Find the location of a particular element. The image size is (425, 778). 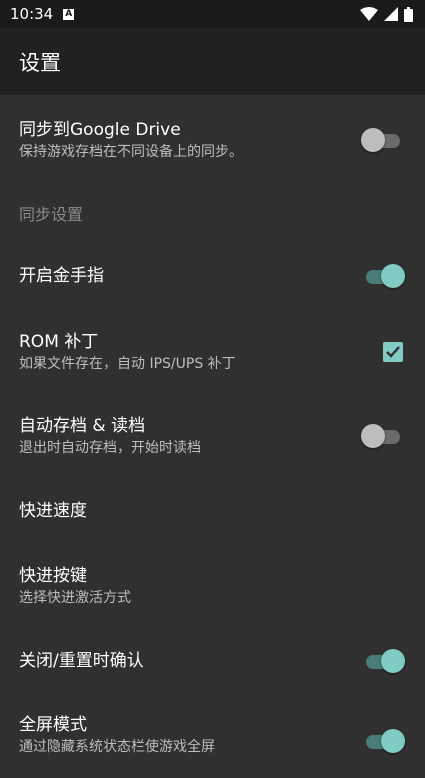

auto-save-switch is located at coordinates (382, 436).